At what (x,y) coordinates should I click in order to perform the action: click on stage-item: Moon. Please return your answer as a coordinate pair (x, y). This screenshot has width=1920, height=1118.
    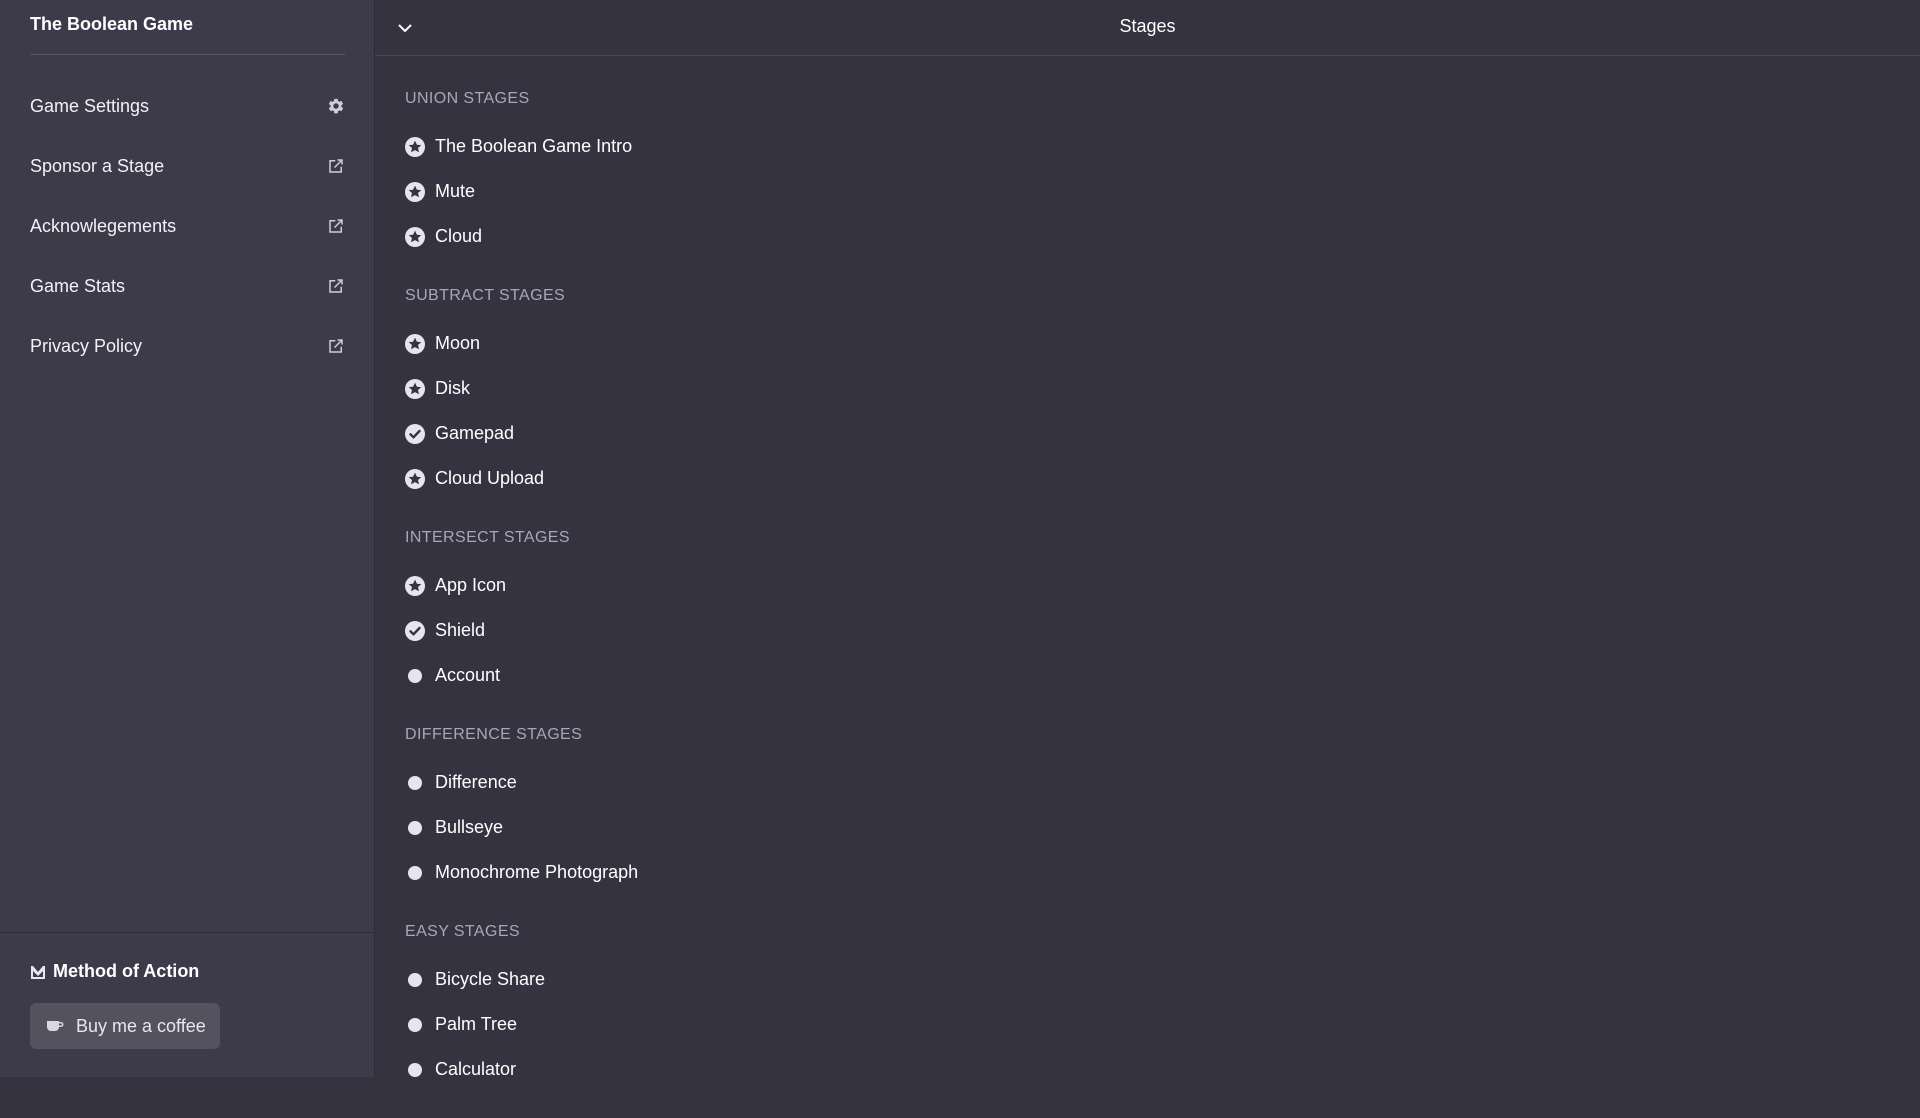
    Looking at the image, I should click on (805, 343).